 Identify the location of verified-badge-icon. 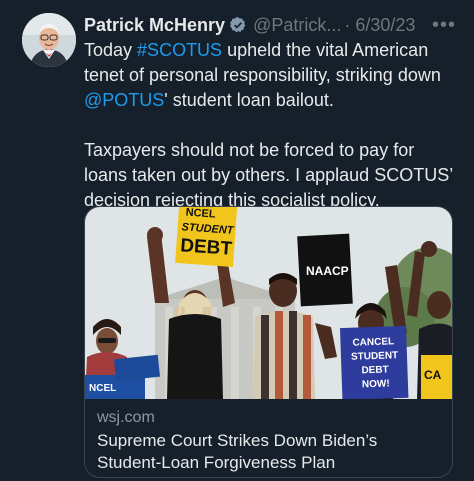
(238, 25).